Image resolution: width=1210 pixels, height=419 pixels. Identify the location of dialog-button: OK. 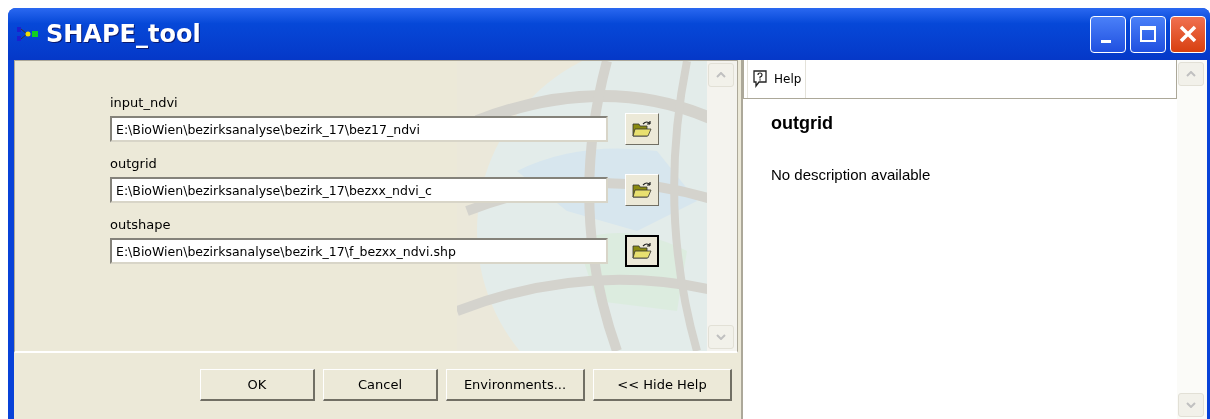
(257, 385).